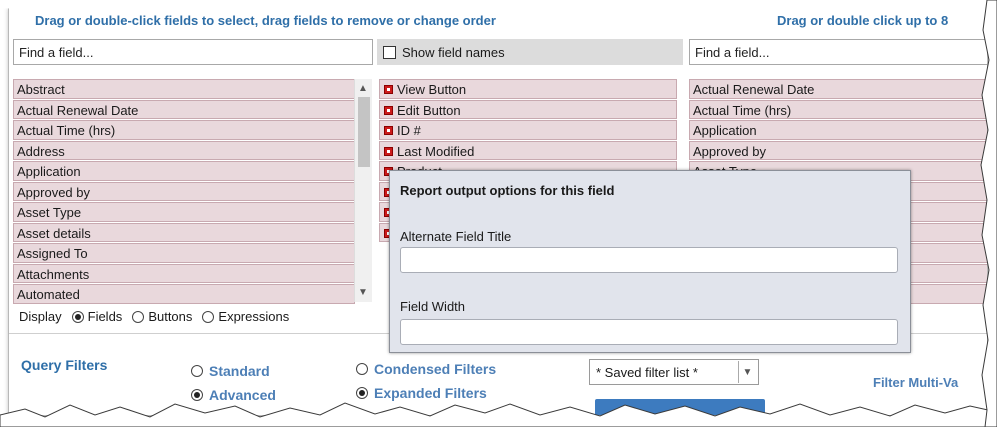 The height and width of the screenshot is (427, 997). I want to click on field-item: Automated, so click(184, 294).